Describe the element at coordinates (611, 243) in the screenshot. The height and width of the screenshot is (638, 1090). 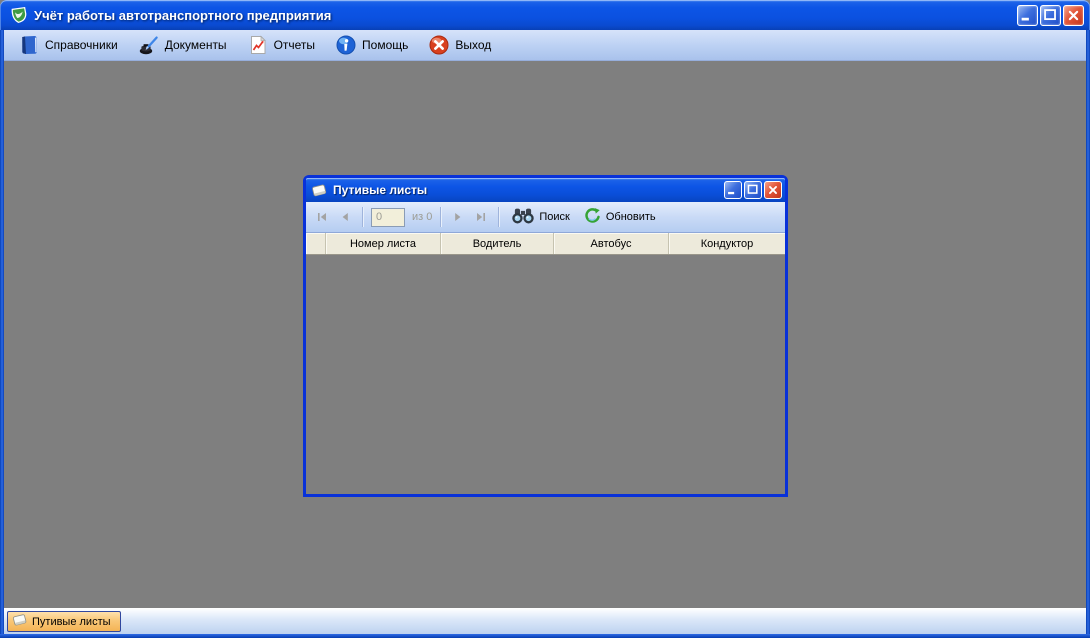
I see `column-header-bus: Автобус` at that location.